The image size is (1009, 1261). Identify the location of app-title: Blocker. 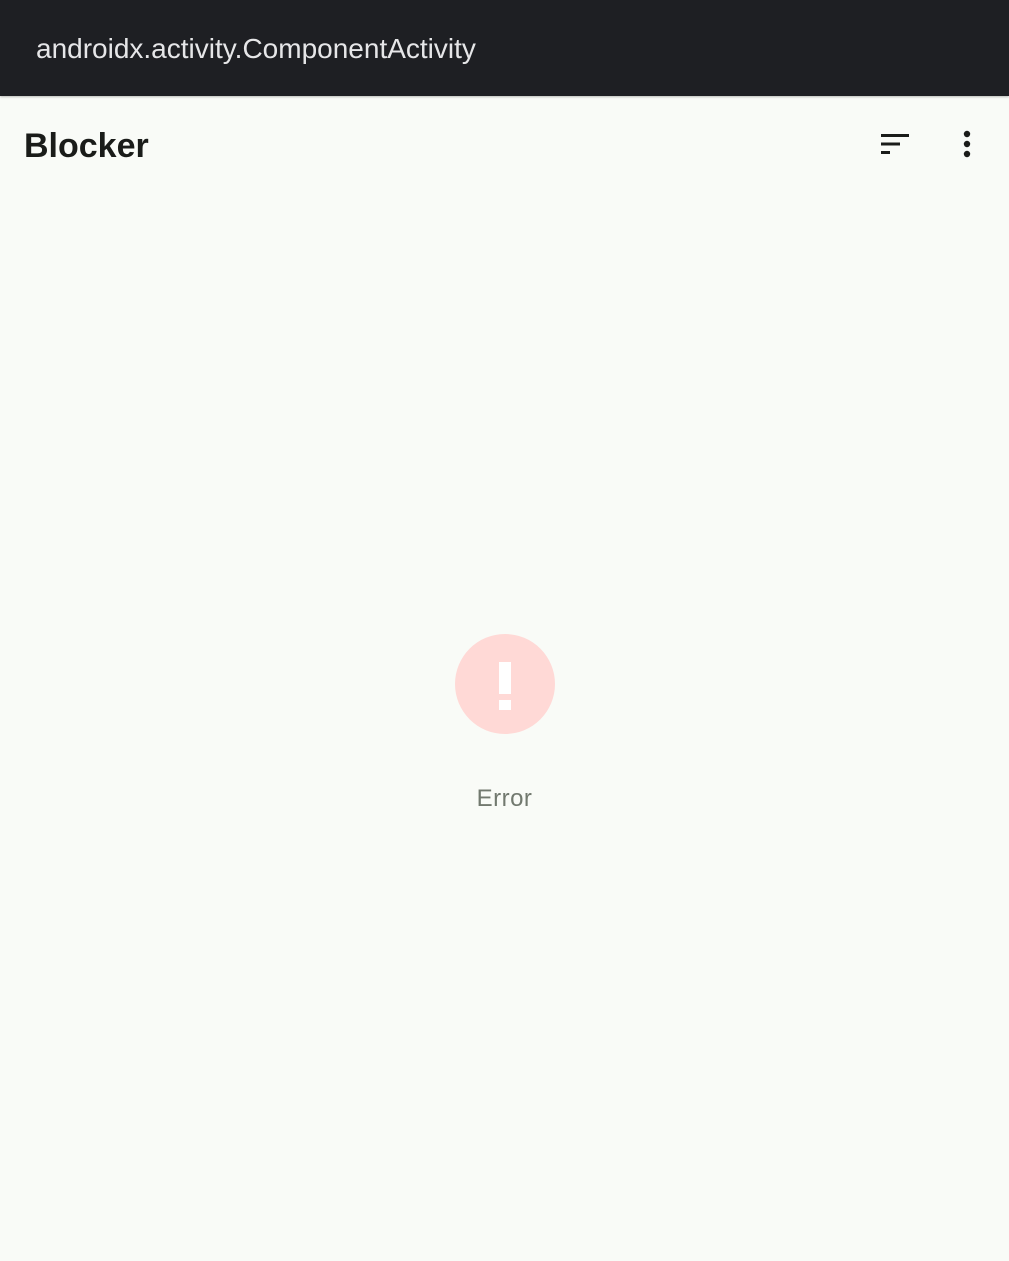
(86, 146).